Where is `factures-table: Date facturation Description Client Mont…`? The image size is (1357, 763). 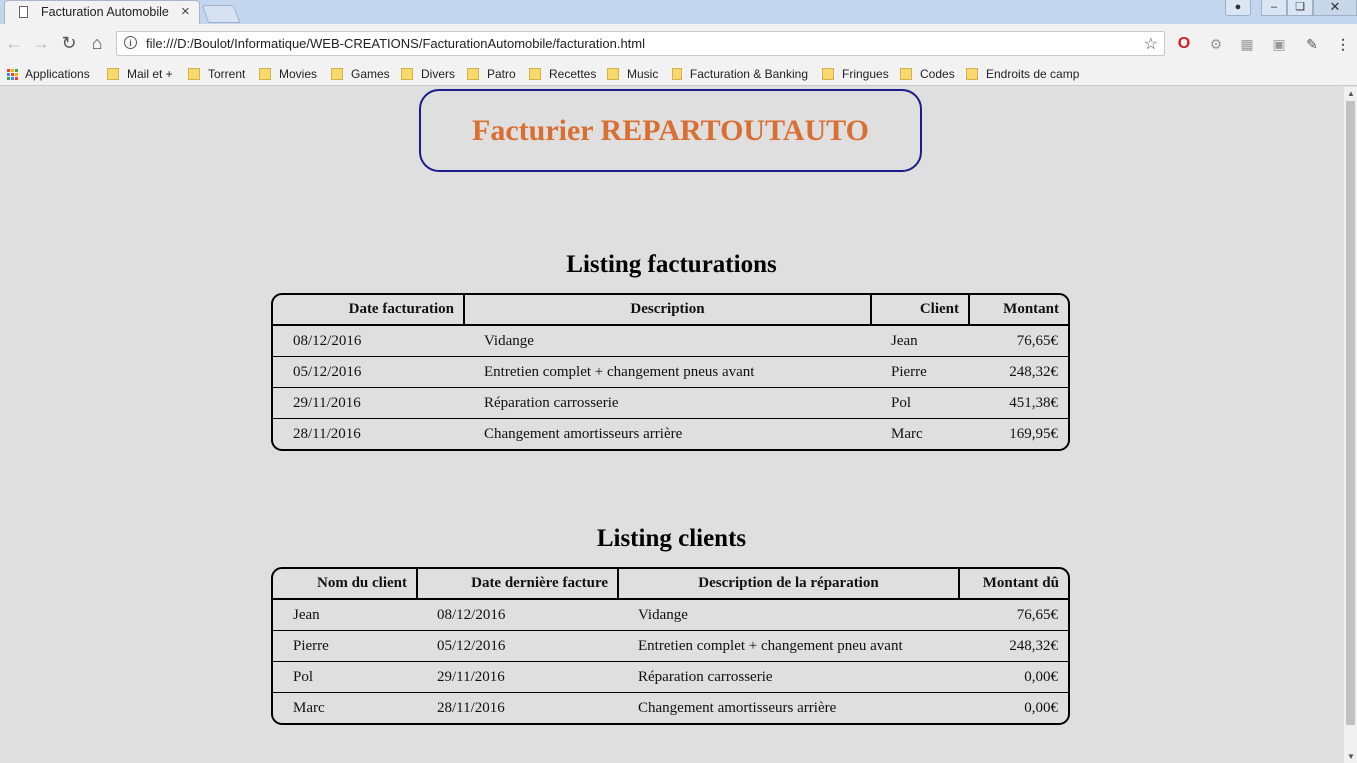
factures-table: Date facturation Description Client Mont… is located at coordinates (670, 372).